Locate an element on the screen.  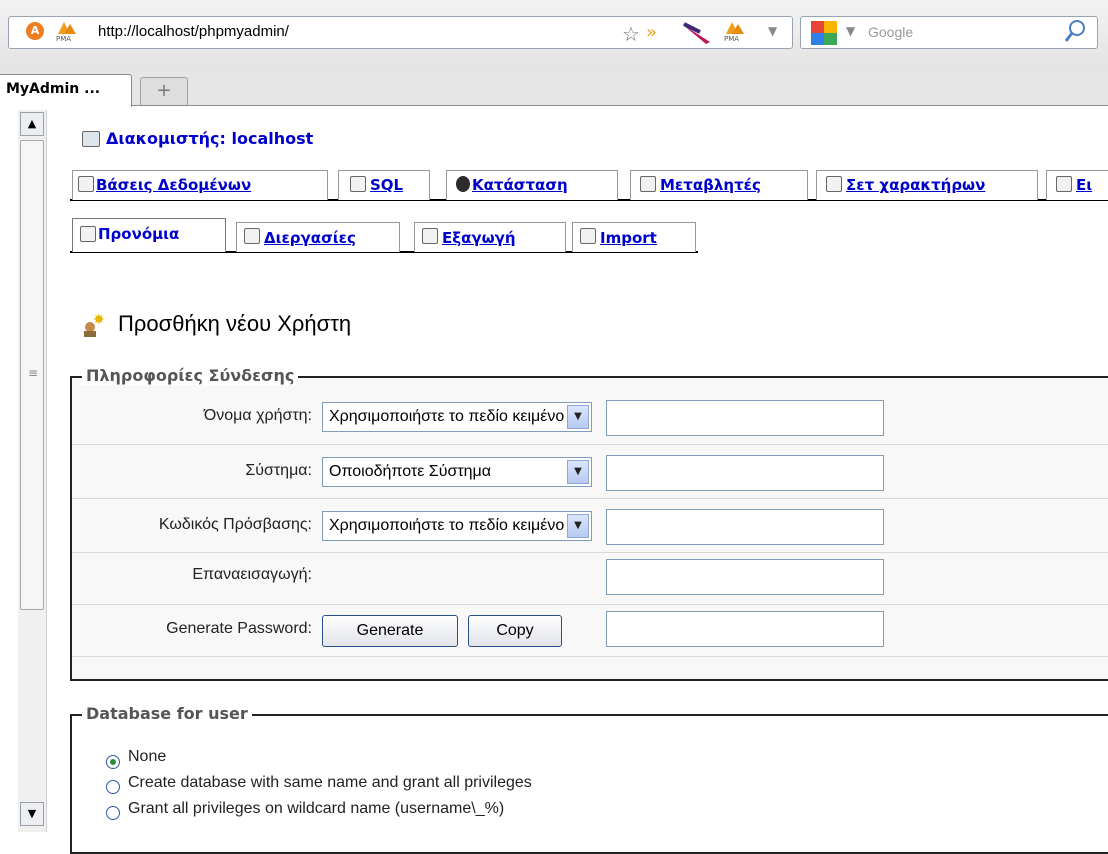
tab-databases: Βάσεις Δεδομένων is located at coordinates (173, 185).